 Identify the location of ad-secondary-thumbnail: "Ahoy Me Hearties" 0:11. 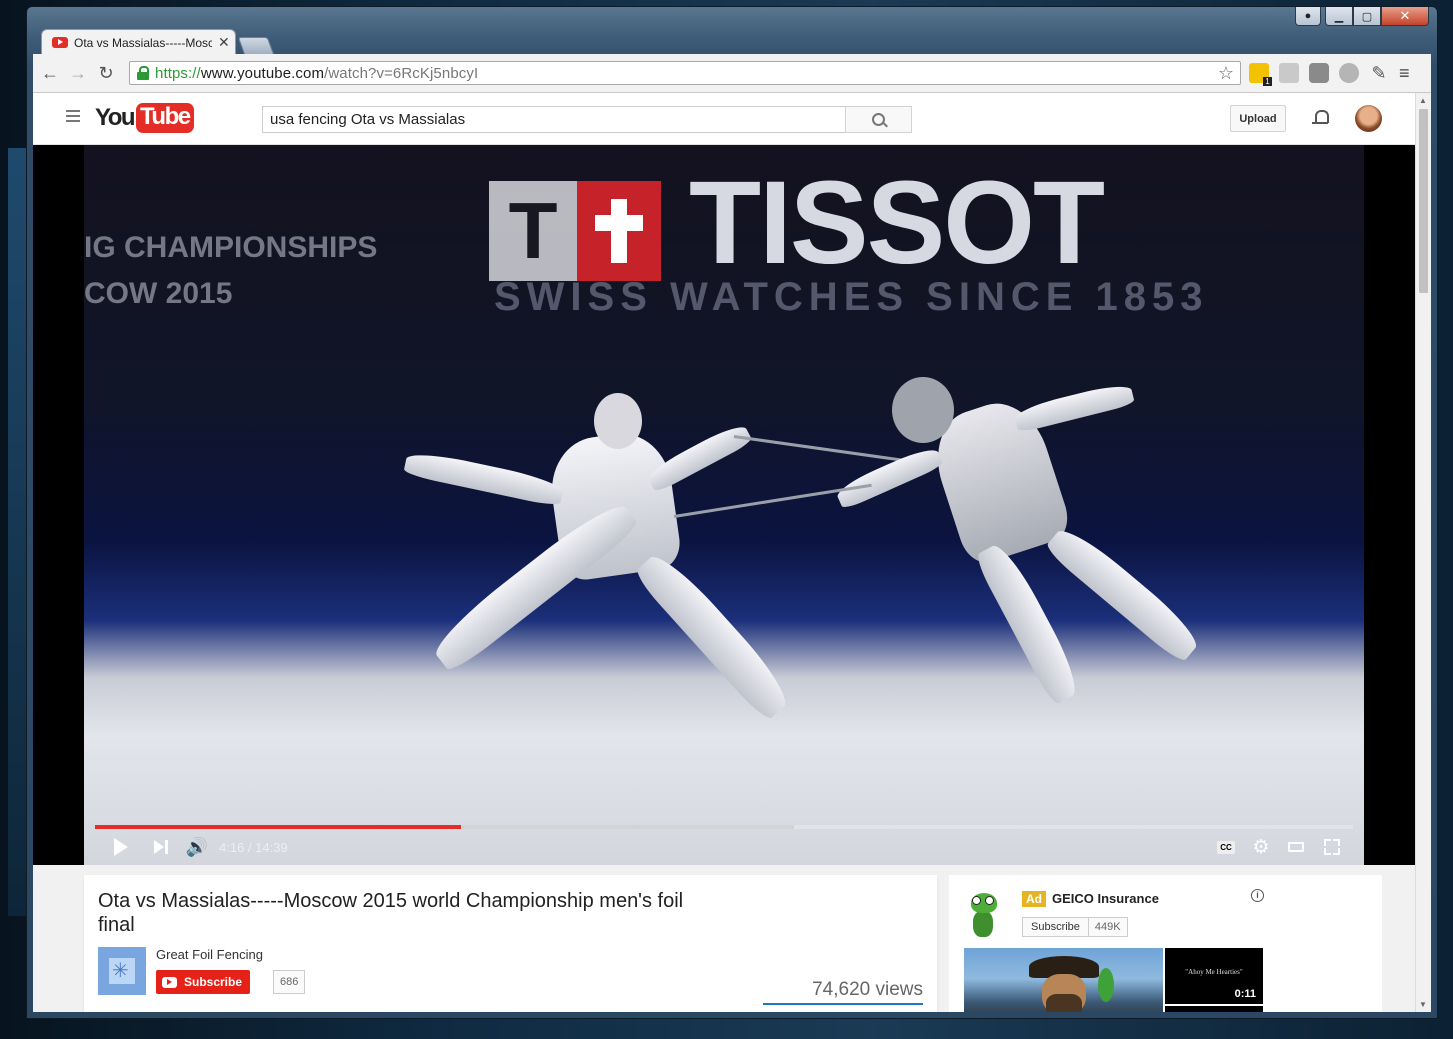
(1214, 976).